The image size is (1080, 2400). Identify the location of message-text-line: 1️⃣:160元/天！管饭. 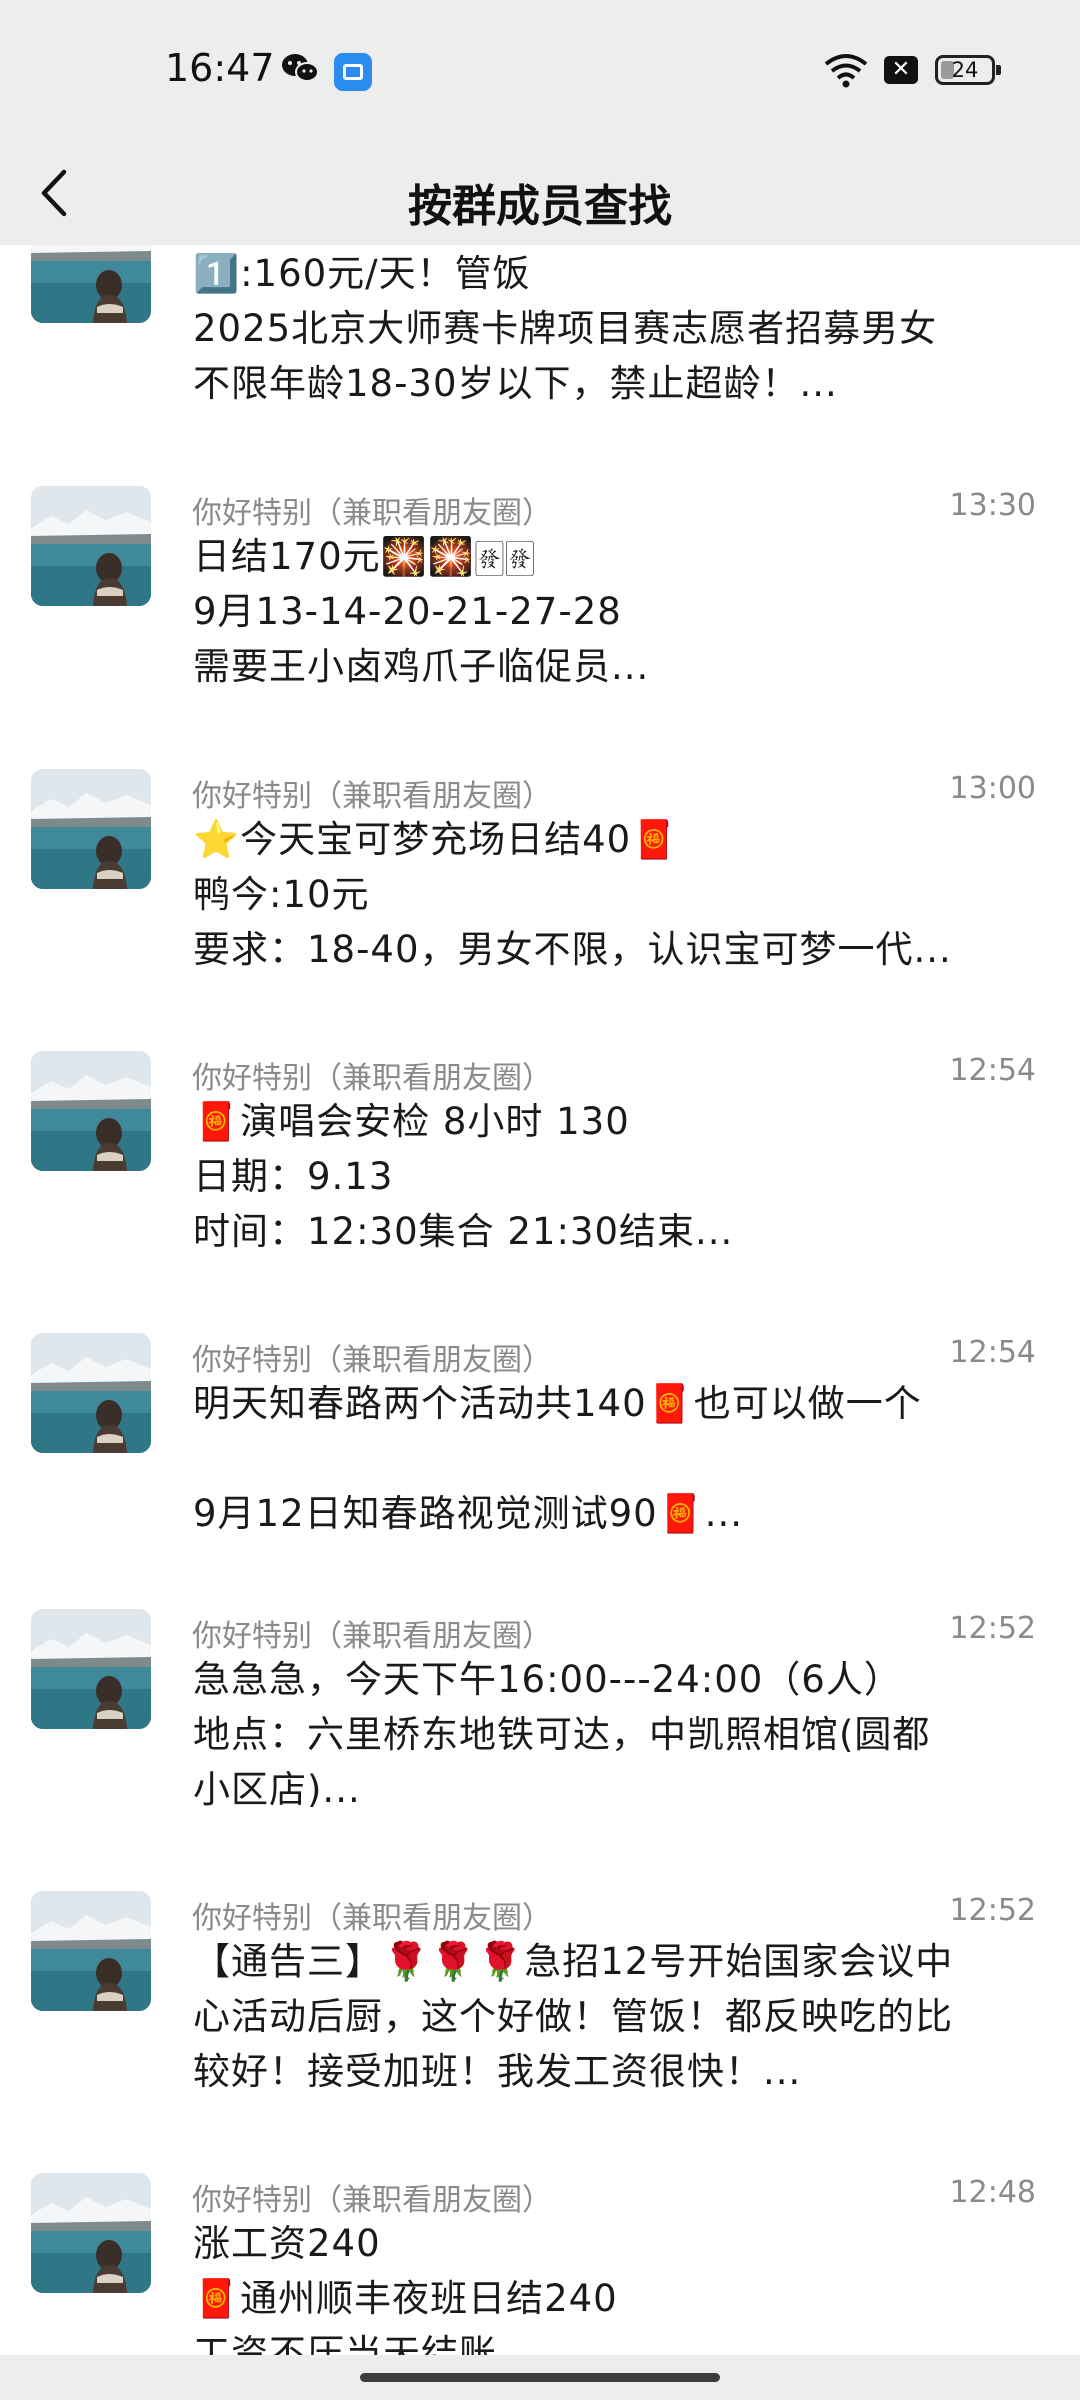
(362, 273).